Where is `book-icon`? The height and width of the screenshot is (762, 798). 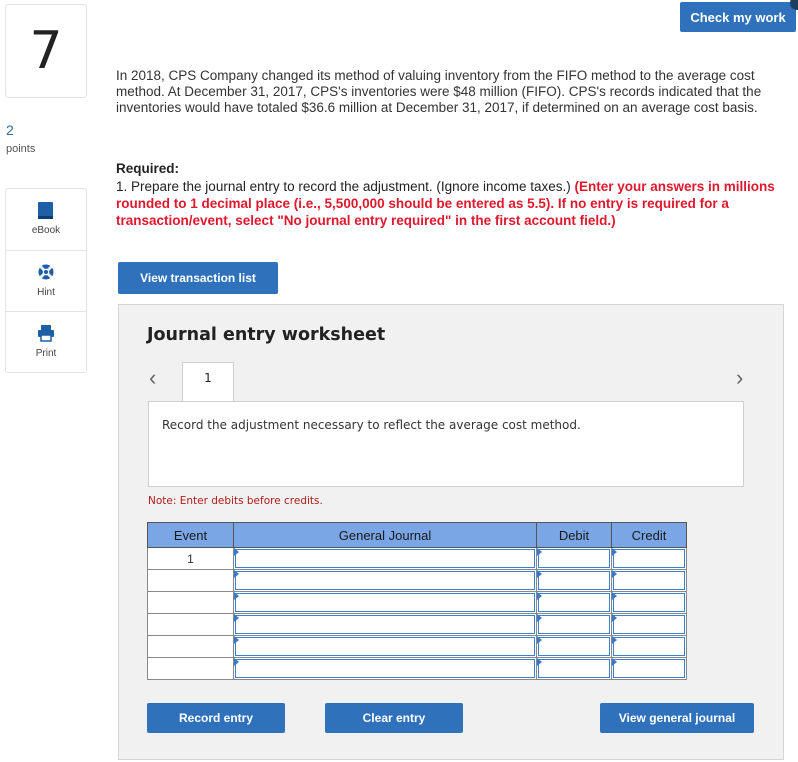
book-icon is located at coordinates (45, 210).